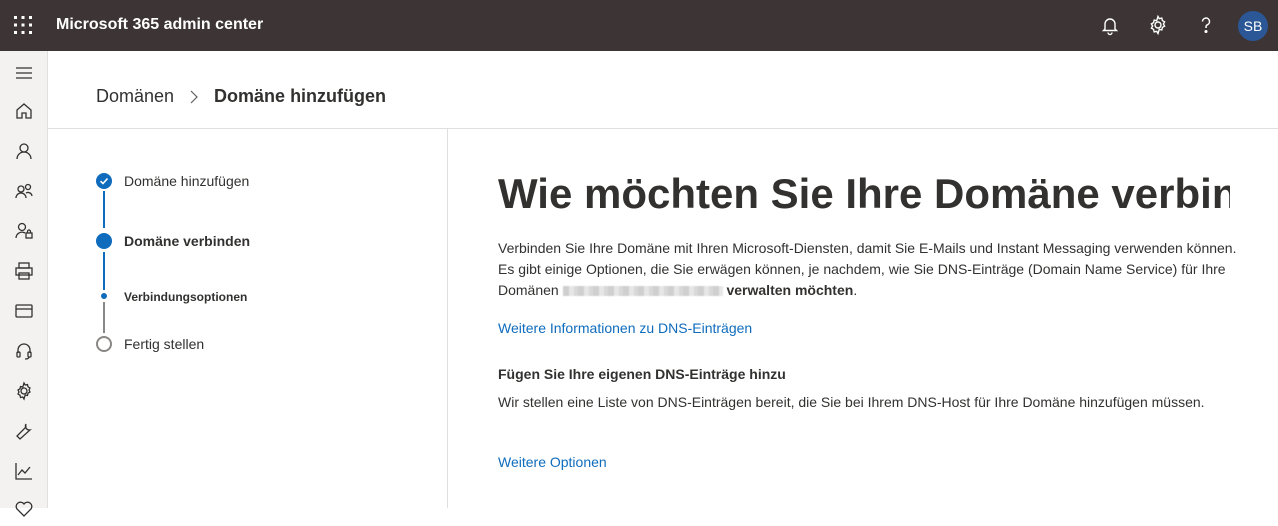 The width and height of the screenshot is (1278, 526). I want to click on health-heart-icon, so click(24, 509).